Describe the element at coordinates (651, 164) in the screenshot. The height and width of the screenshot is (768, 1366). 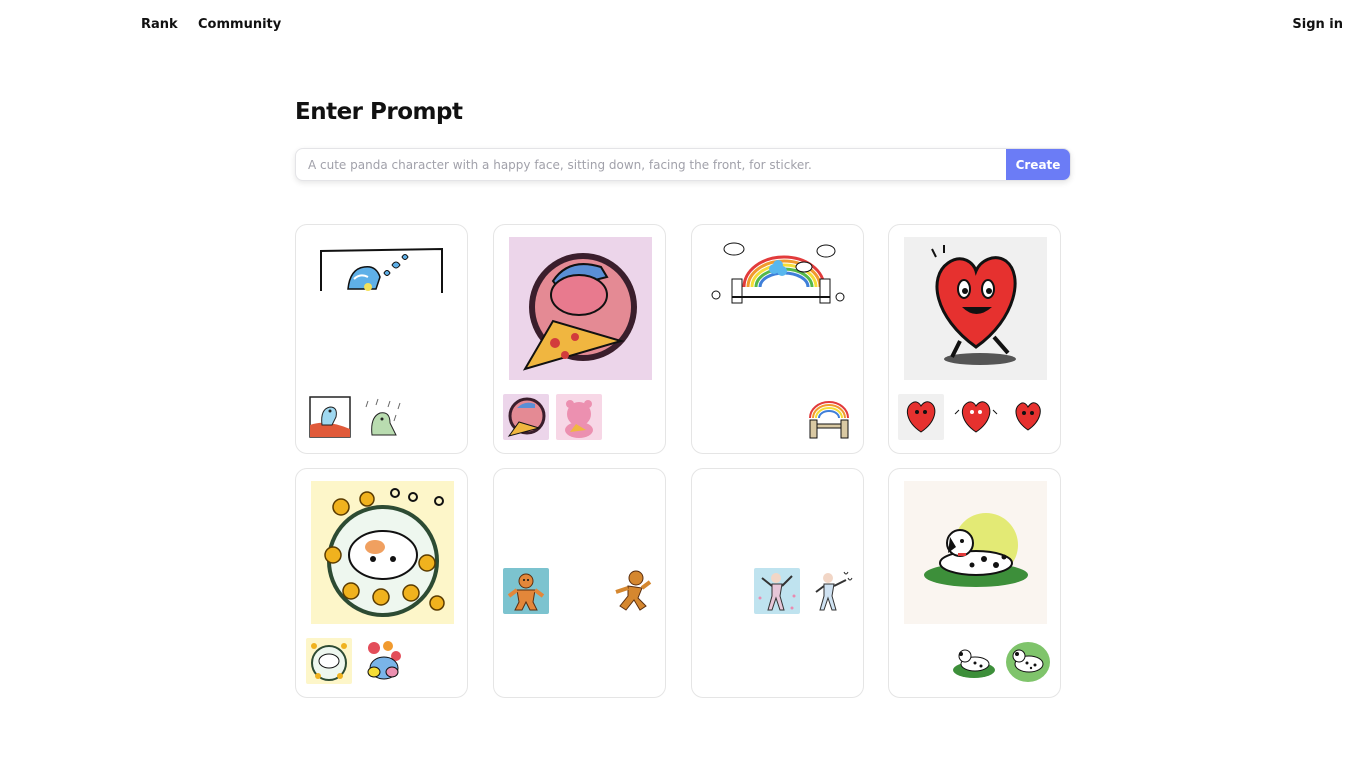
I see `prompt-input` at that location.